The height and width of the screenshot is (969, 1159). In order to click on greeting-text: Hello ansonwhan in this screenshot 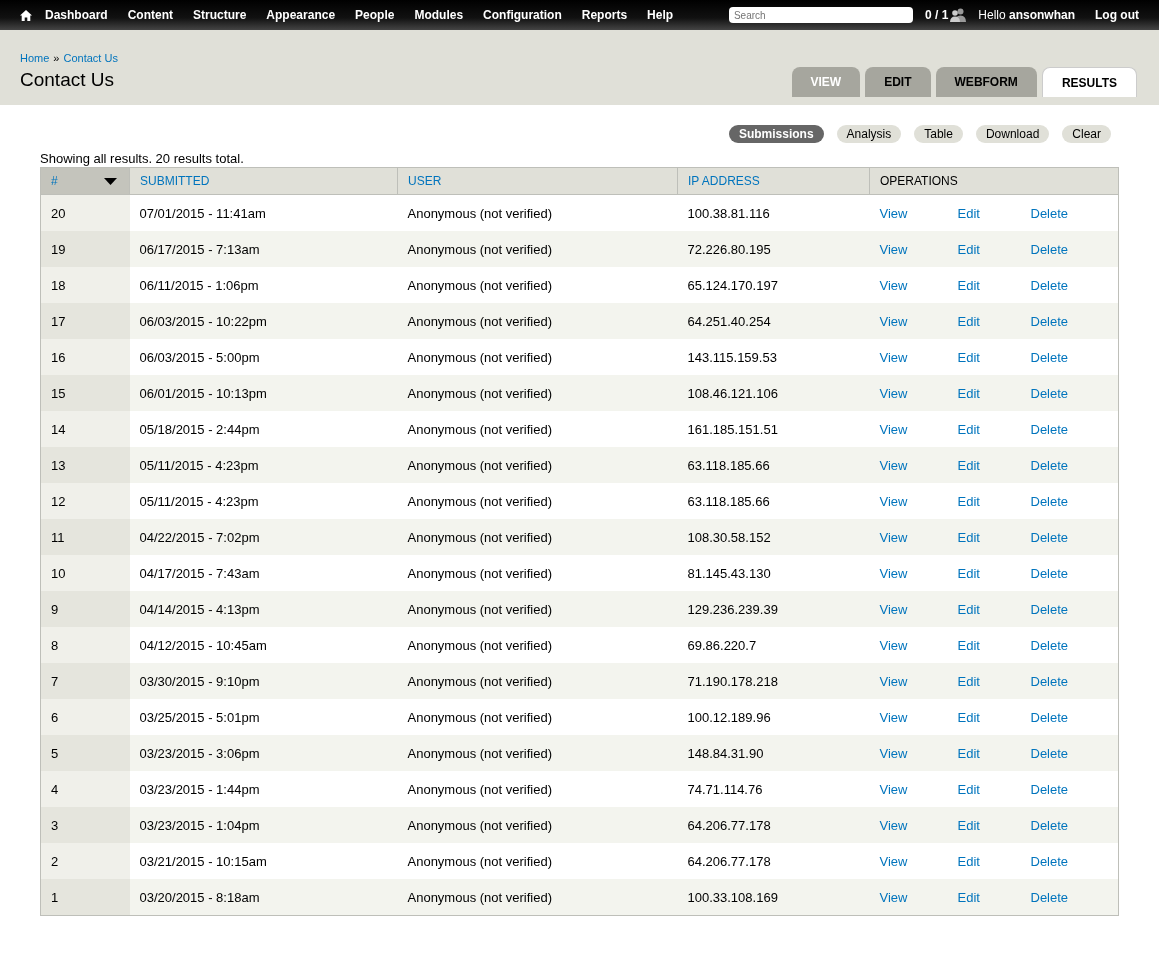, I will do `click(1026, 15)`.